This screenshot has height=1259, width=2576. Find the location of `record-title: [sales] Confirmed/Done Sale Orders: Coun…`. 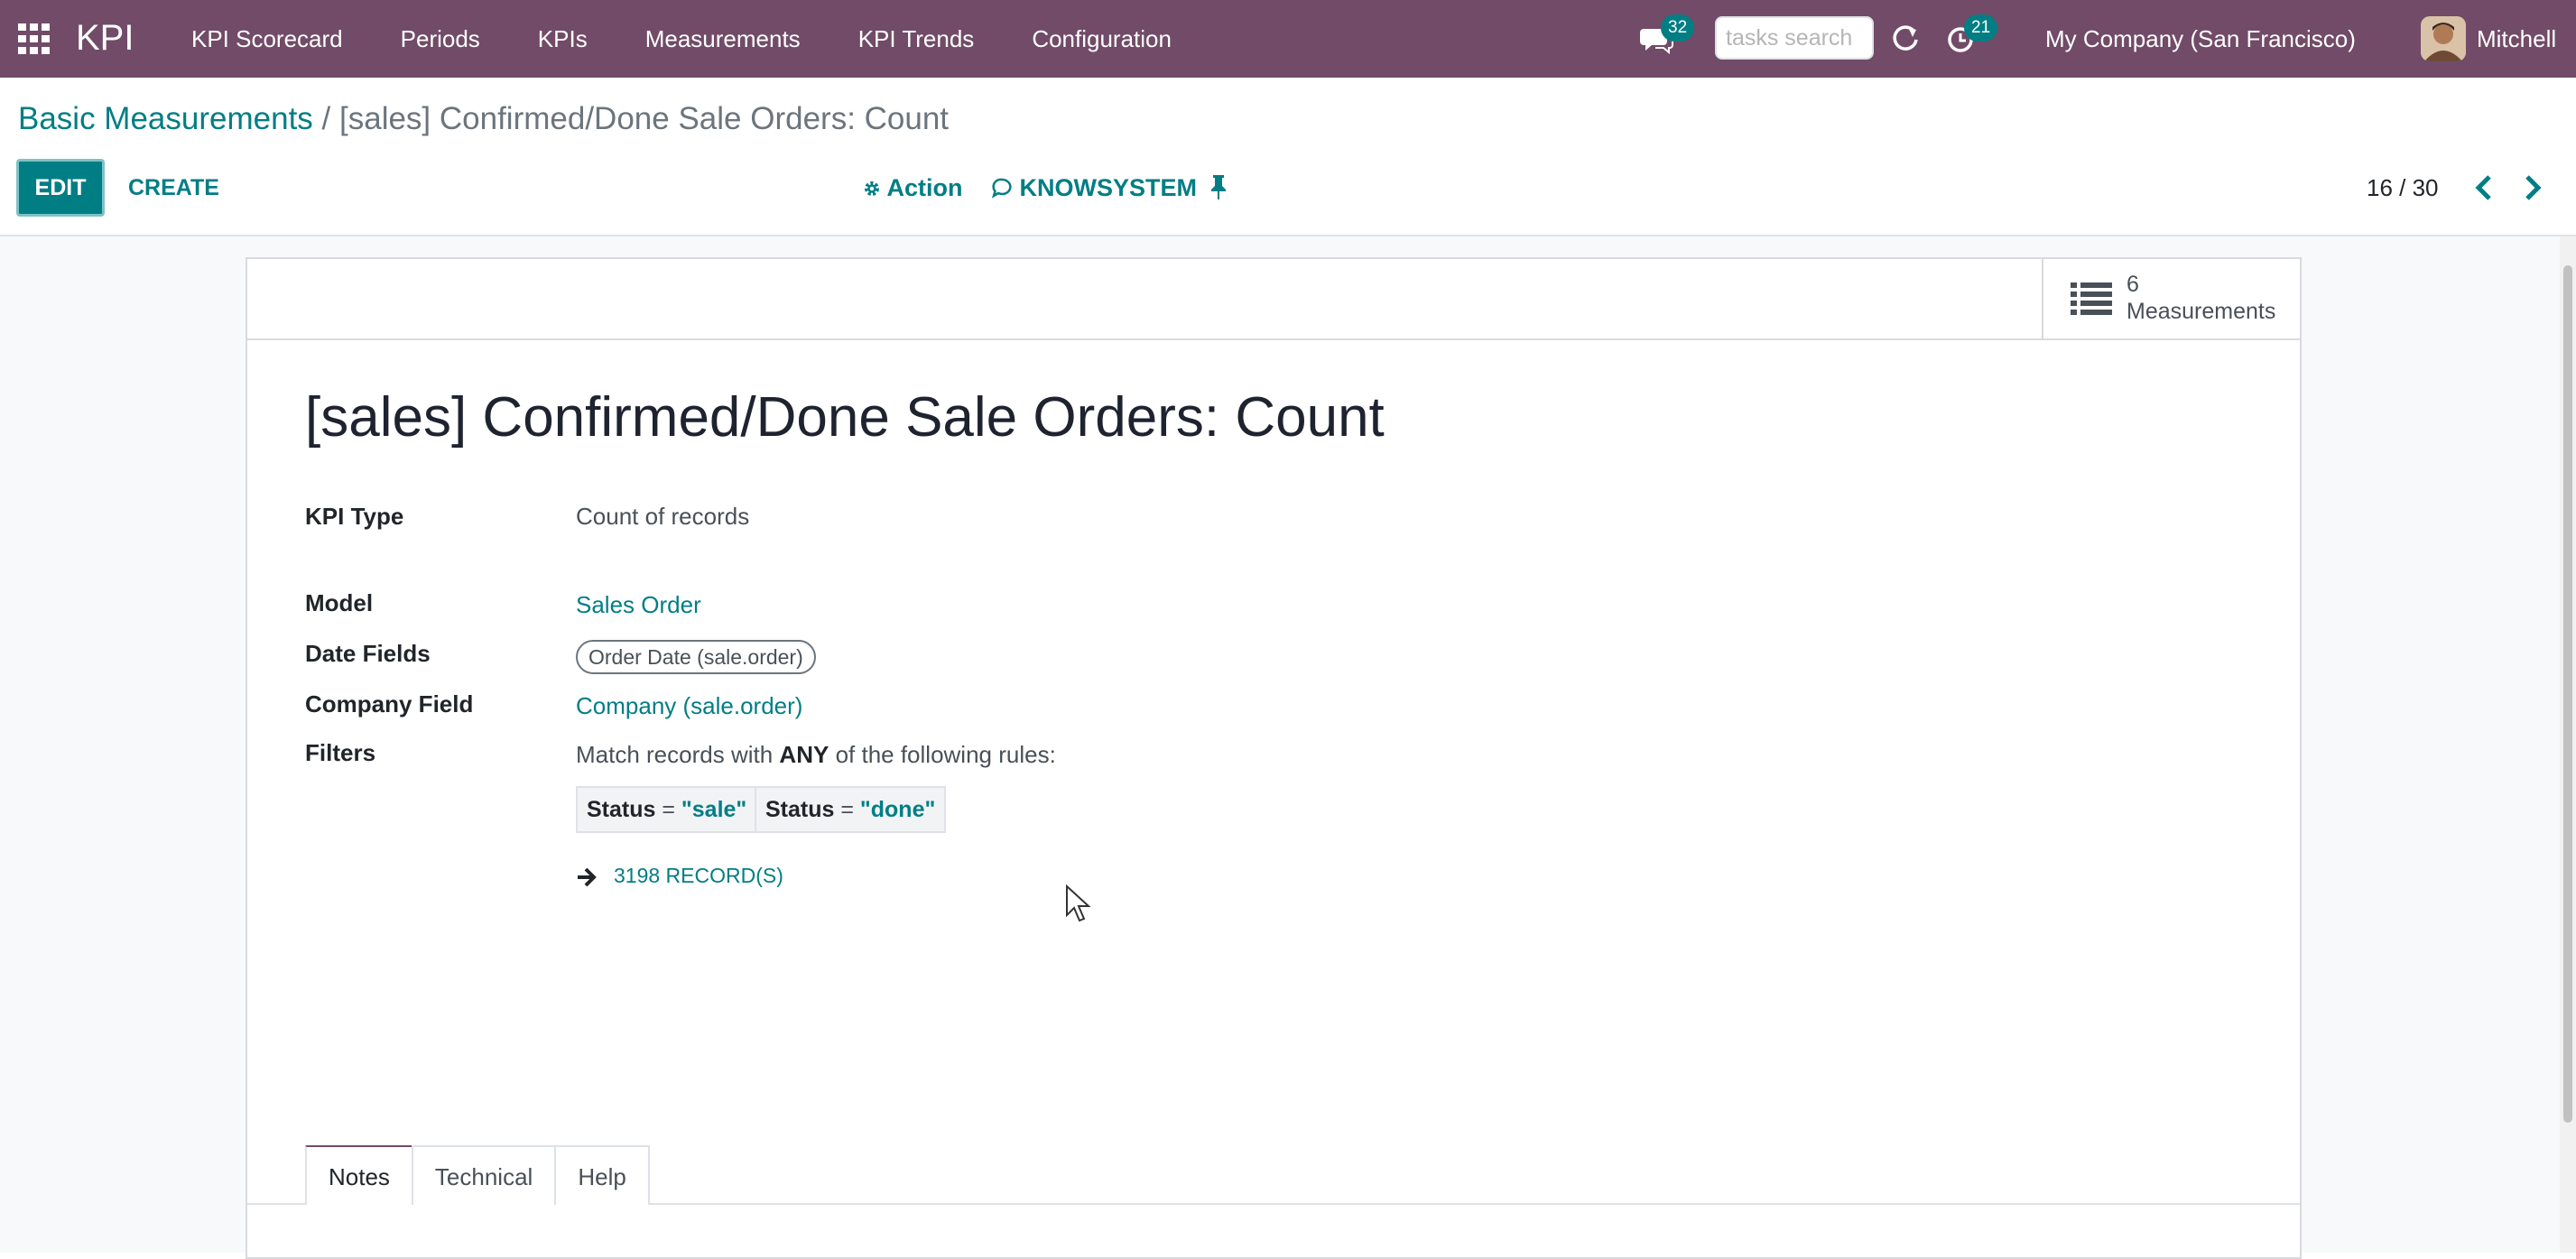

record-title: [sales] Confirmed/Done Sale Orders: Coun… is located at coordinates (845, 417).